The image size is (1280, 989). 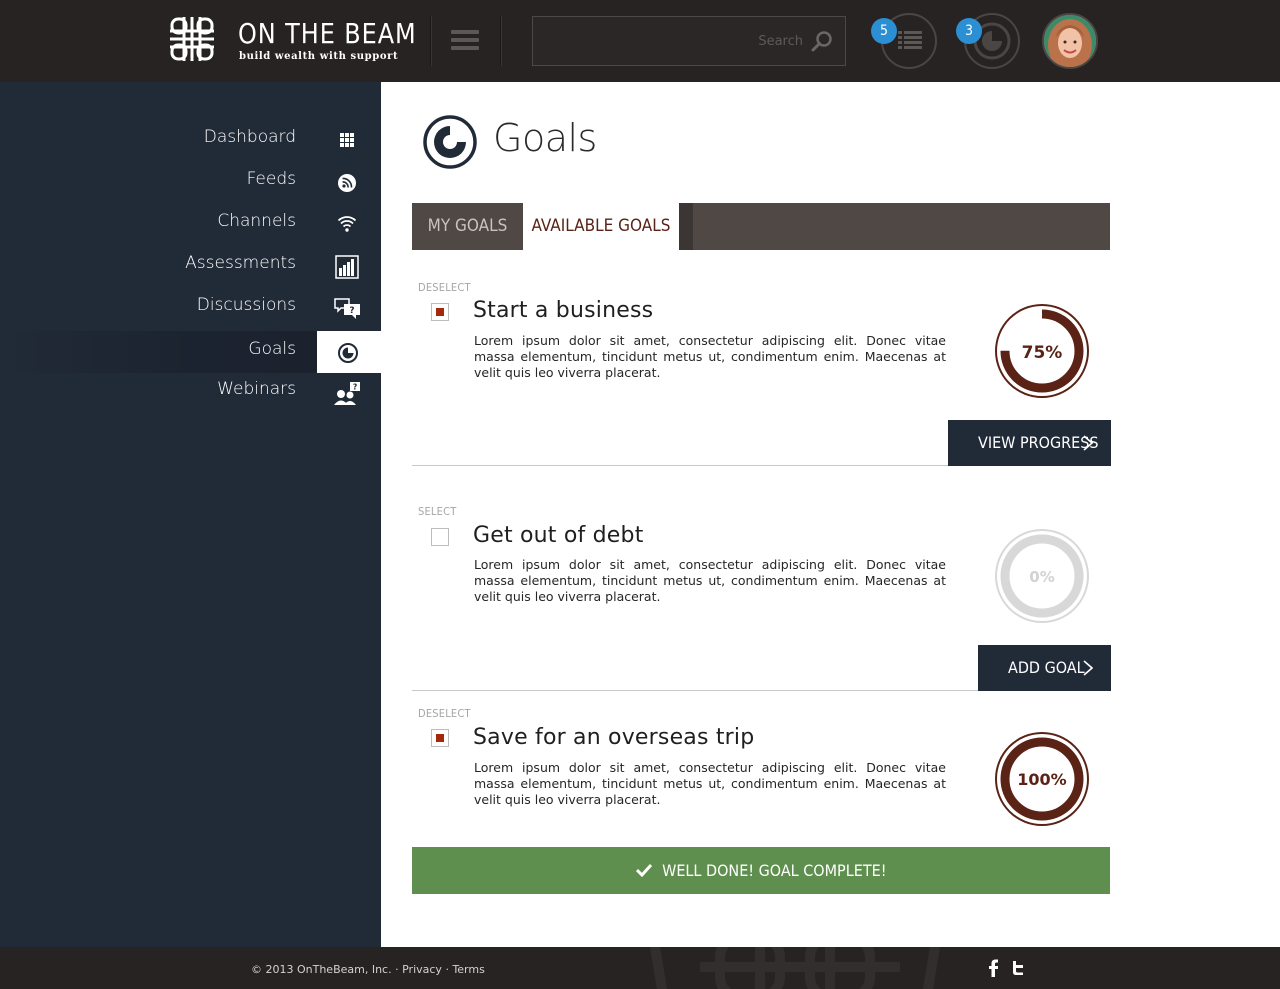 What do you see at coordinates (327, 33) in the screenshot?
I see `logo-title: ON THE BEAM` at bounding box center [327, 33].